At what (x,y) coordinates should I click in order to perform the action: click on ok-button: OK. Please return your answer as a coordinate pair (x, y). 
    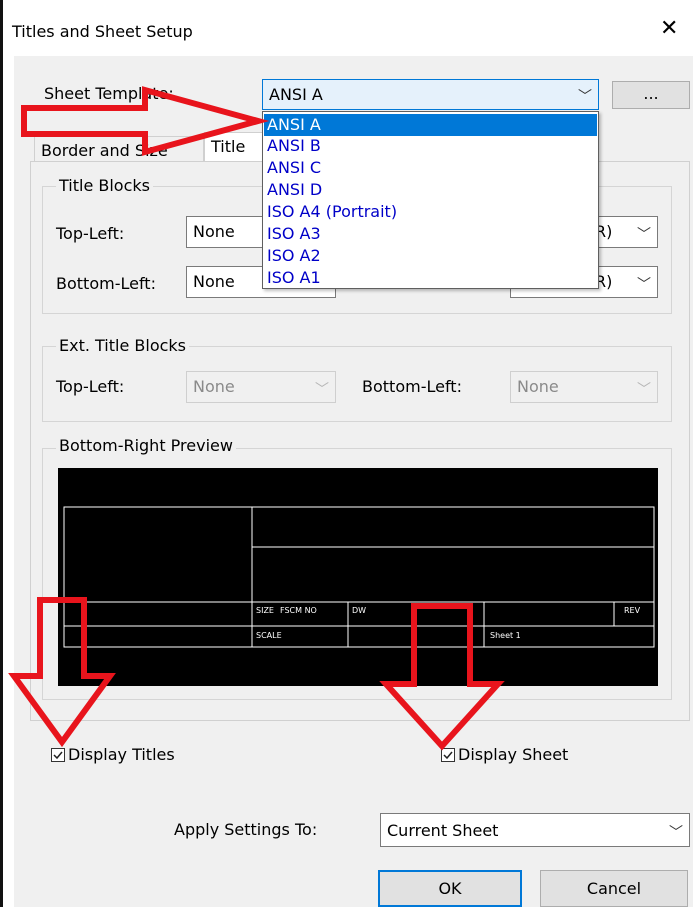
    Looking at the image, I should click on (450, 888).